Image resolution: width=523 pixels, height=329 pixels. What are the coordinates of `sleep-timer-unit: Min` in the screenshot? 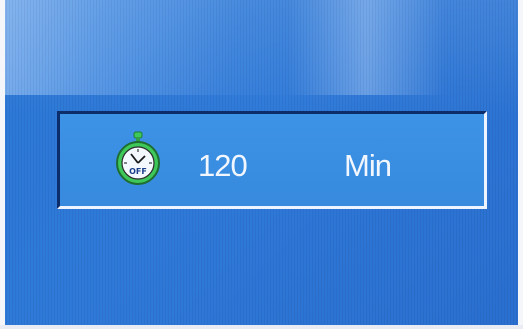 It's located at (368, 165).